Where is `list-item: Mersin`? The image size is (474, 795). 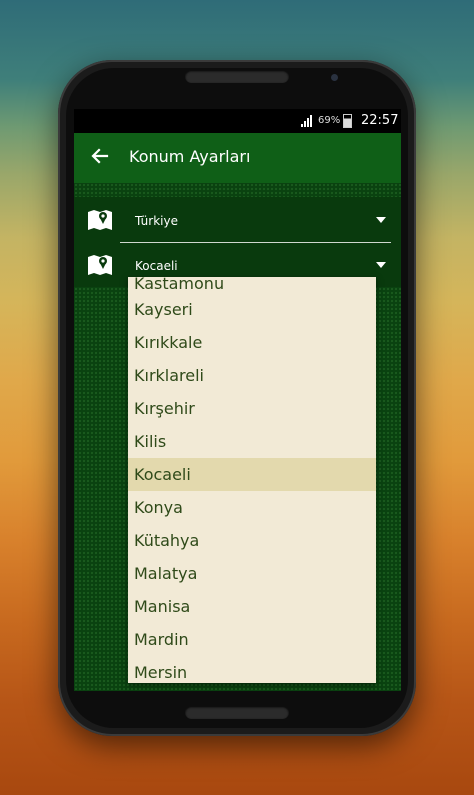
list-item: Mersin is located at coordinates (252, 669).